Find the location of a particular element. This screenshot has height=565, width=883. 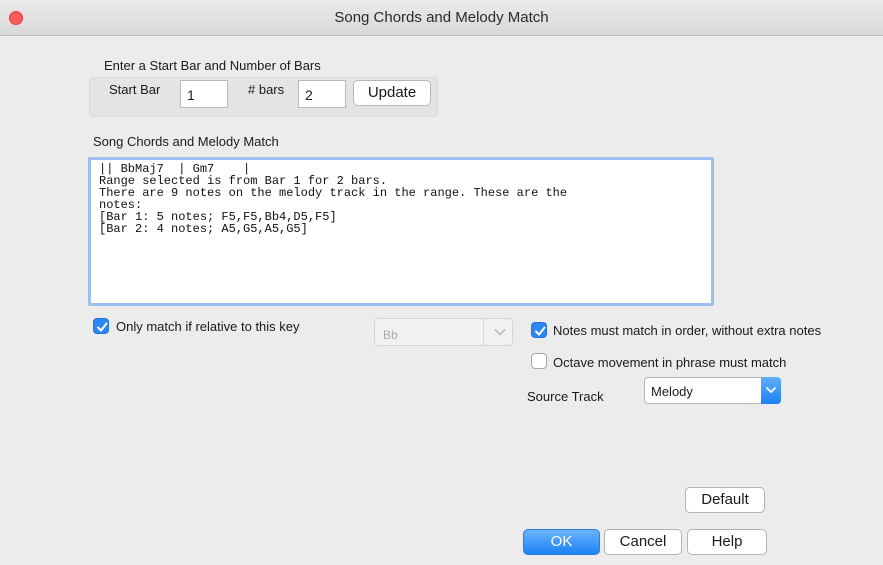

window-title: Song Chords and Melody Match is located at coordinates (441, 17).